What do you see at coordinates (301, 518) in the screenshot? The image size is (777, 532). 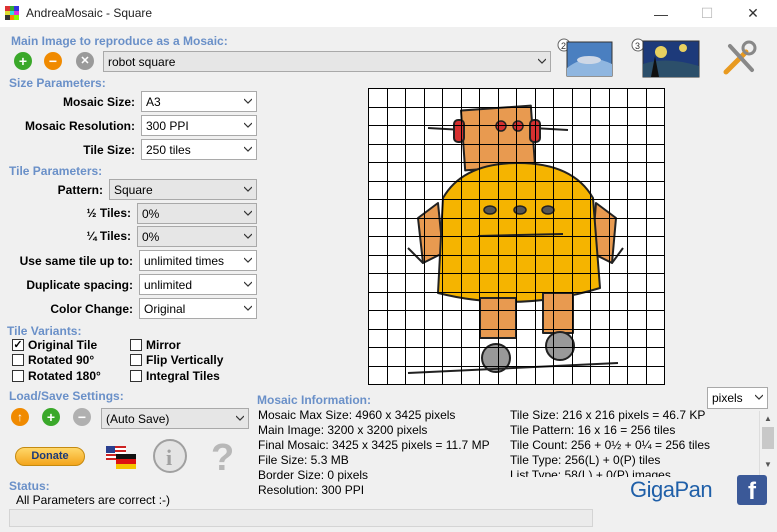 I see `progress-bar` at bounding box center [301, 518].